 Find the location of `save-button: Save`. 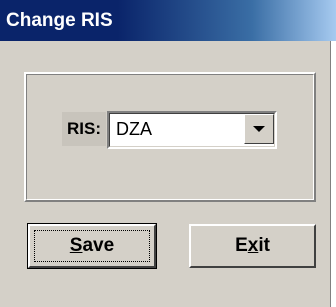

save-button: Save is located at coordinates (92, 246).